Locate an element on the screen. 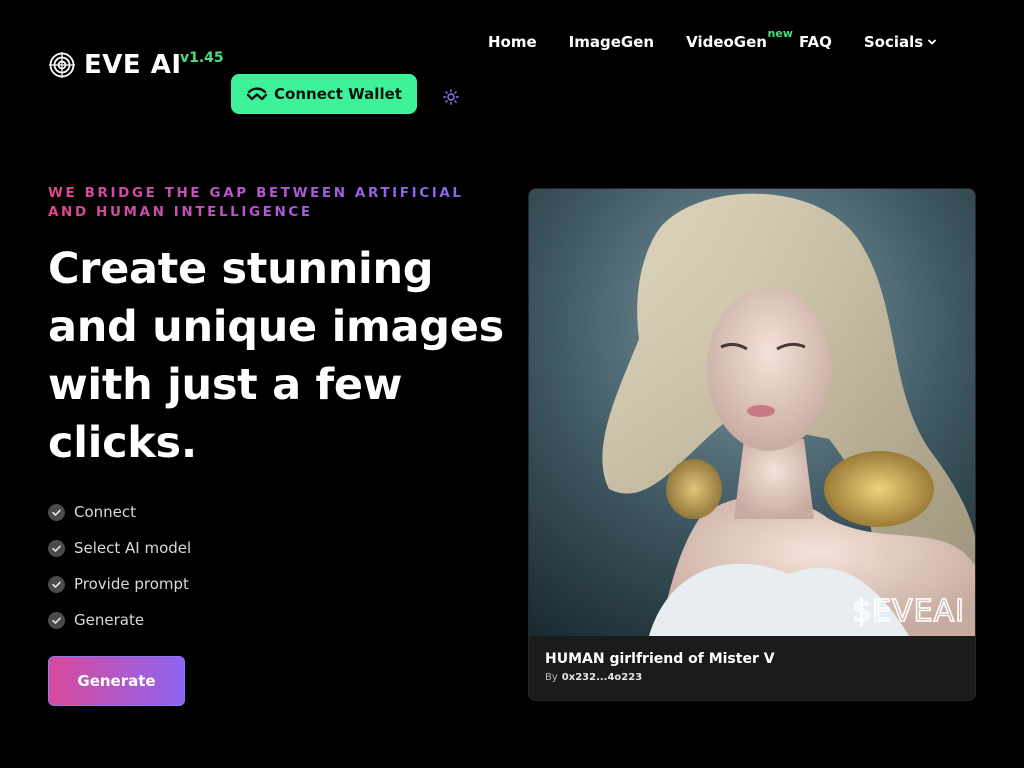 The width and height of the screenshot is (1024, 768). step-label: Connect is located at coordinates (105, 512).